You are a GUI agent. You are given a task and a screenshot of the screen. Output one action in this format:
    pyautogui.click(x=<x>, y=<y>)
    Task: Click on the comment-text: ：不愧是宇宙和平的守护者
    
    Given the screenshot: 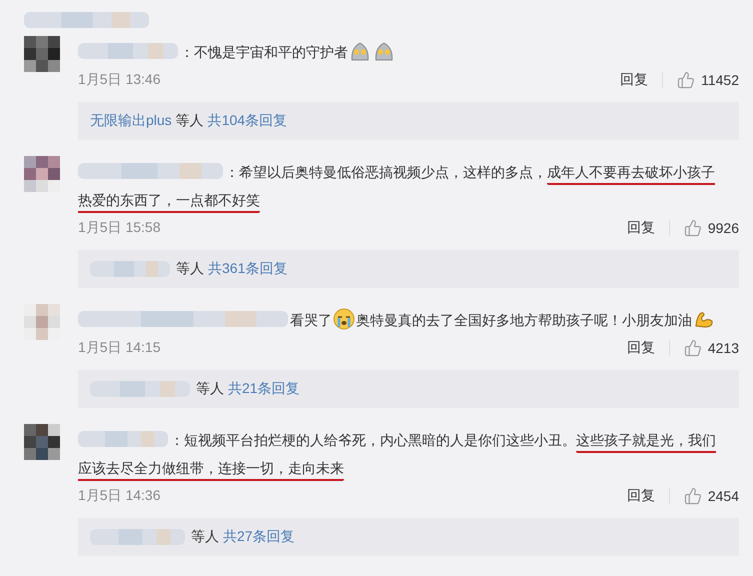 What is the action you would take?
    pyautogui.click(x=264, y=52)
    